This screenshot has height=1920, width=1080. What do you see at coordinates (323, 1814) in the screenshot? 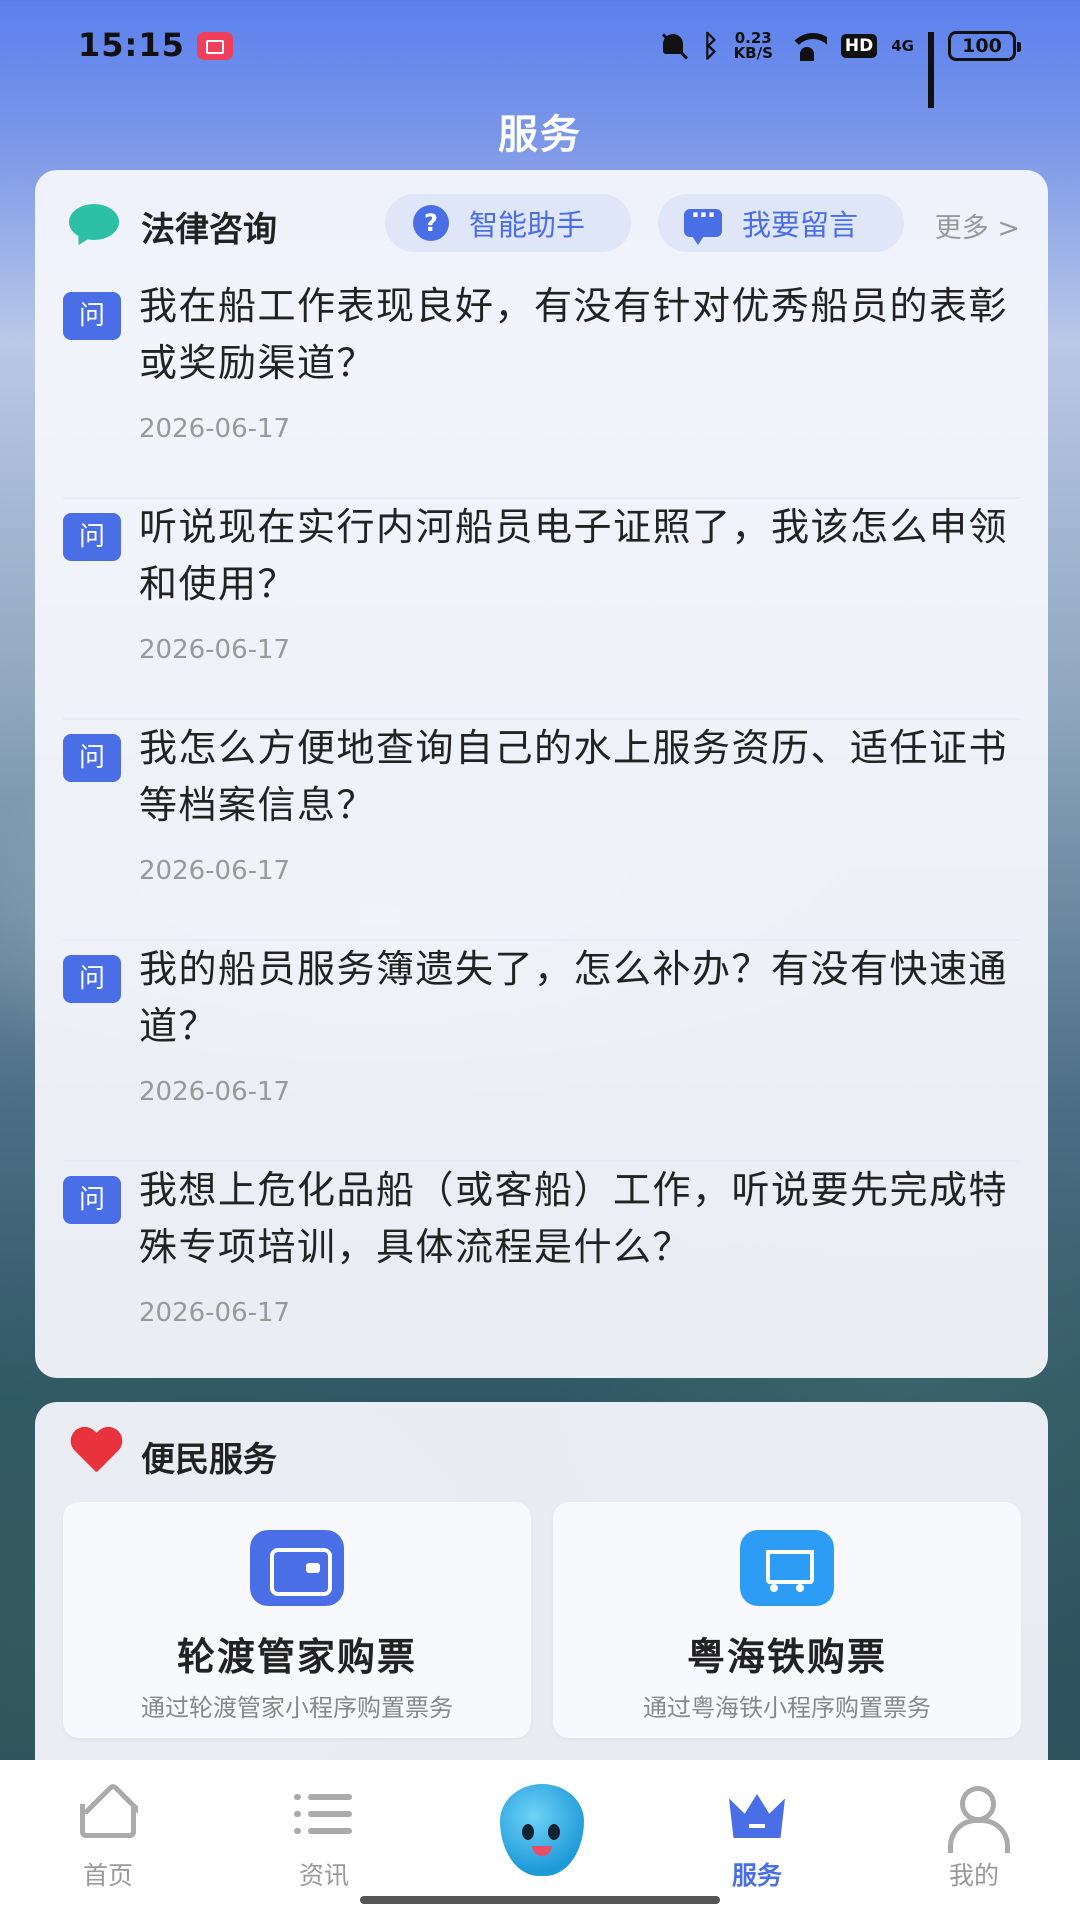
I see `list-icon` at bounding box center [323, 1814].